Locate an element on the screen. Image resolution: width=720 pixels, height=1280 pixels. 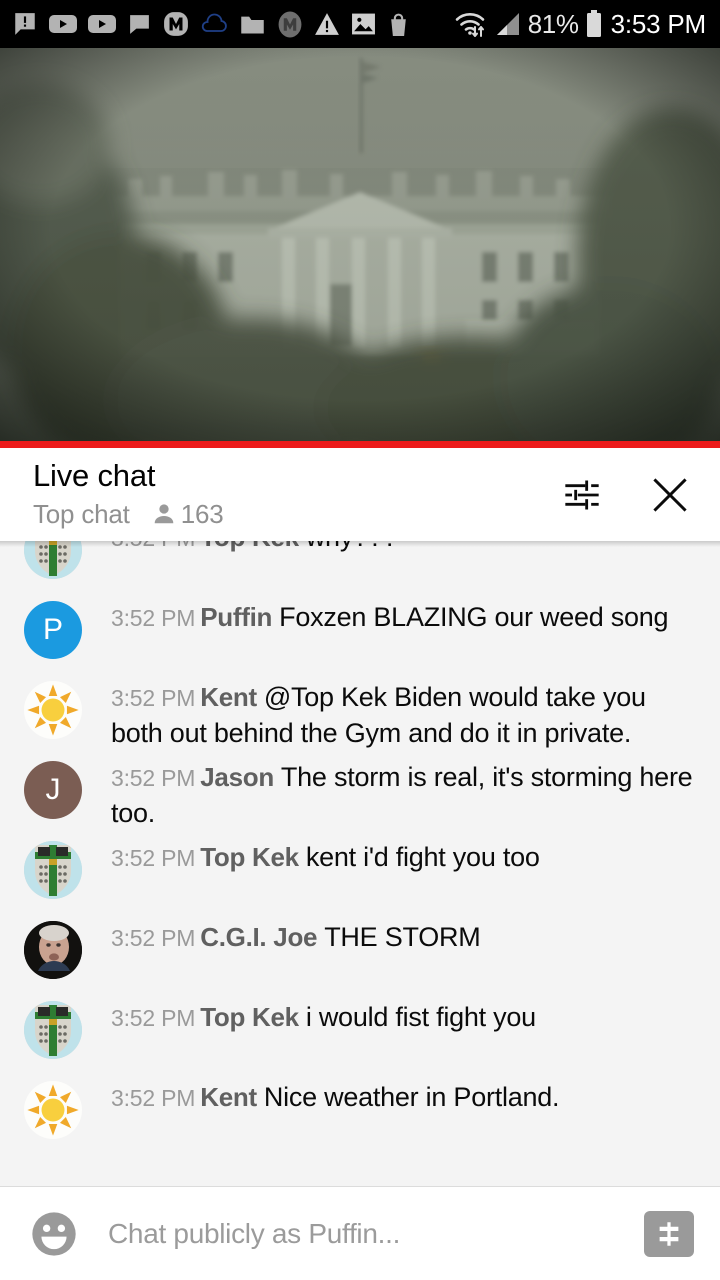
chat-message-body: 3:52 PM Top Kek kent i'd fight you too is located at coordinates (325, 856).